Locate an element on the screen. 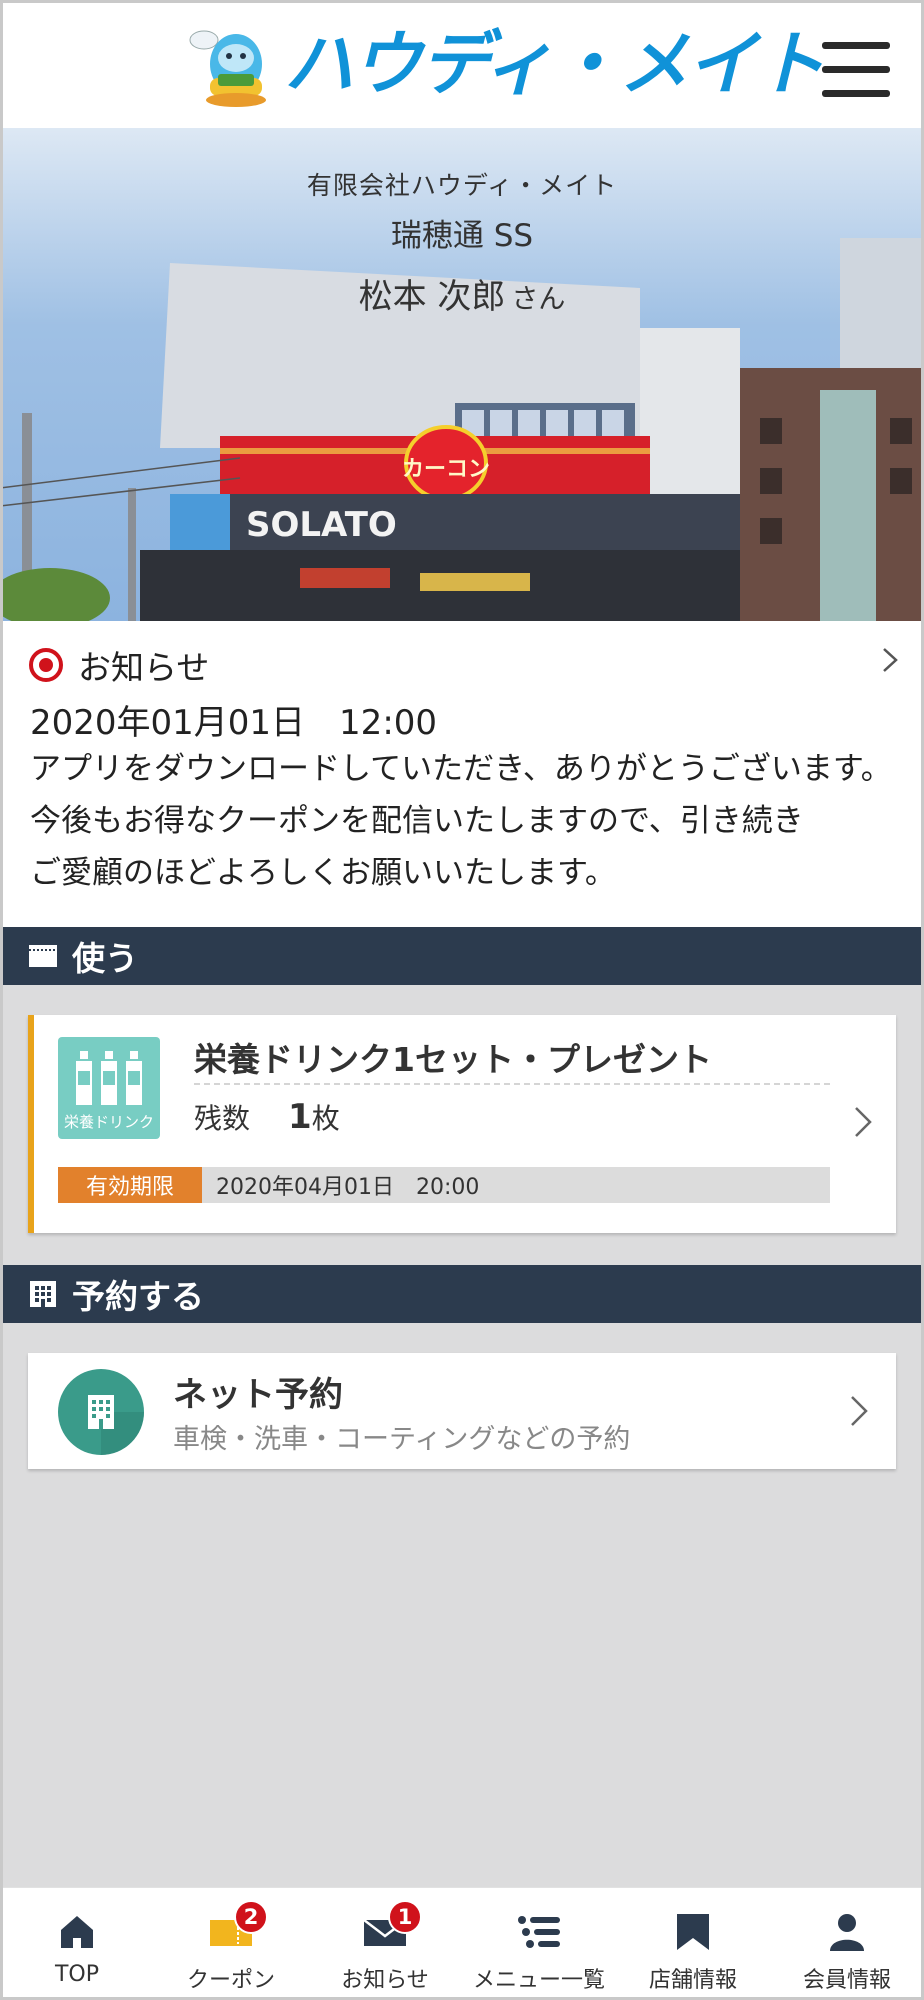 The height and width of the screenshot is (2000, 924). user-greeting: 松本 次郎 さん is located at coordinates (462, 293).